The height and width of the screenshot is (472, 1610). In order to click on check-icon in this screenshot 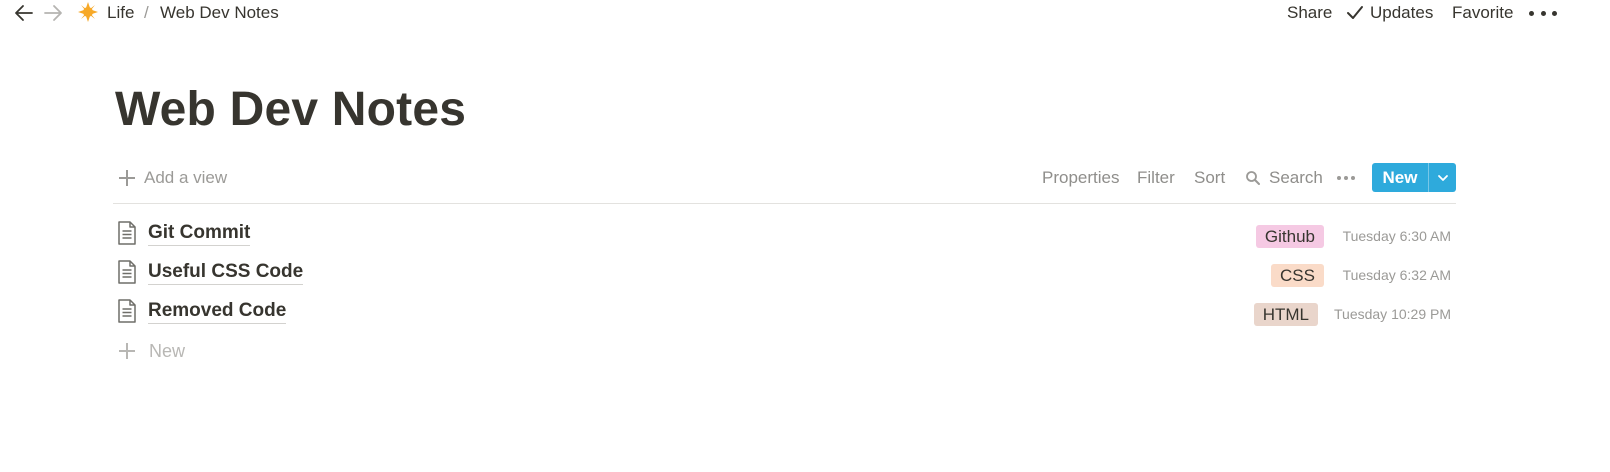, I will do `click(1355, 12)`.